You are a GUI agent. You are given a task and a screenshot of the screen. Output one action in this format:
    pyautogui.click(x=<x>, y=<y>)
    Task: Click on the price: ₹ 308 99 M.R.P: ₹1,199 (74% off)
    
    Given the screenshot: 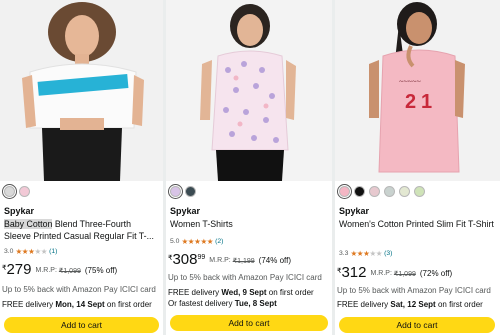 What is the action you would take?
    pyautogui.click(x=229, y=259)
    